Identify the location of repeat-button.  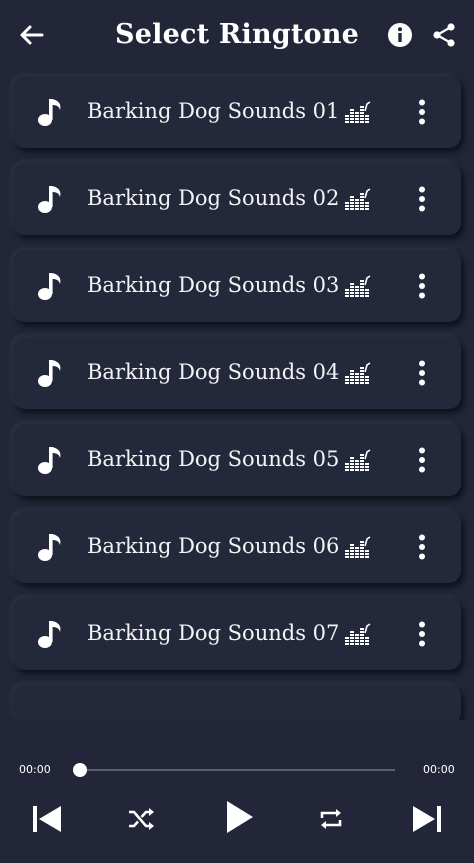
(331, 819).